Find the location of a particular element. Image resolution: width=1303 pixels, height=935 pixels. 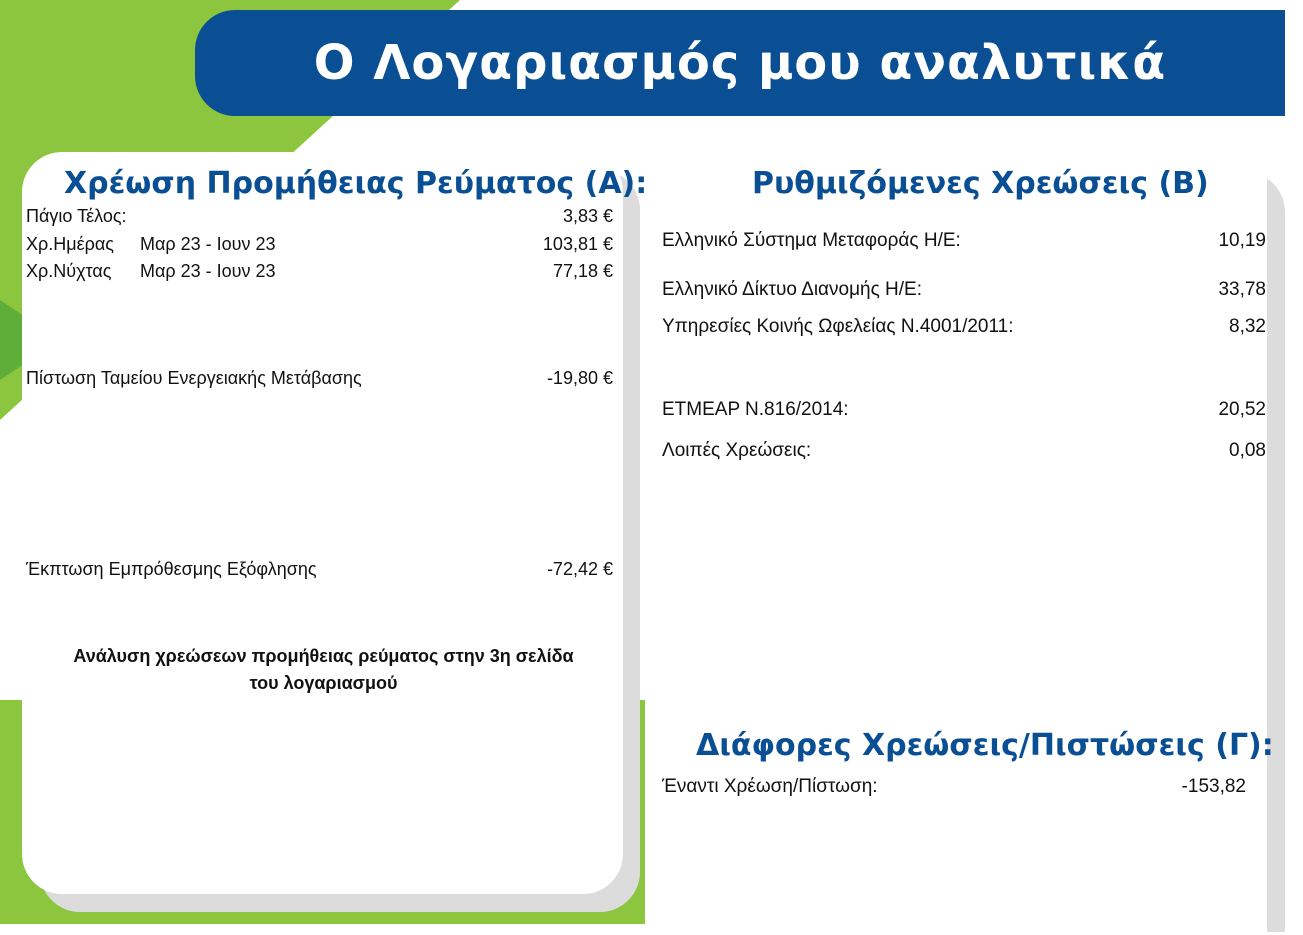

row-label: ΕΤΜΕΑΡ Ν.816/2014: is located at coordinates (755, 409).